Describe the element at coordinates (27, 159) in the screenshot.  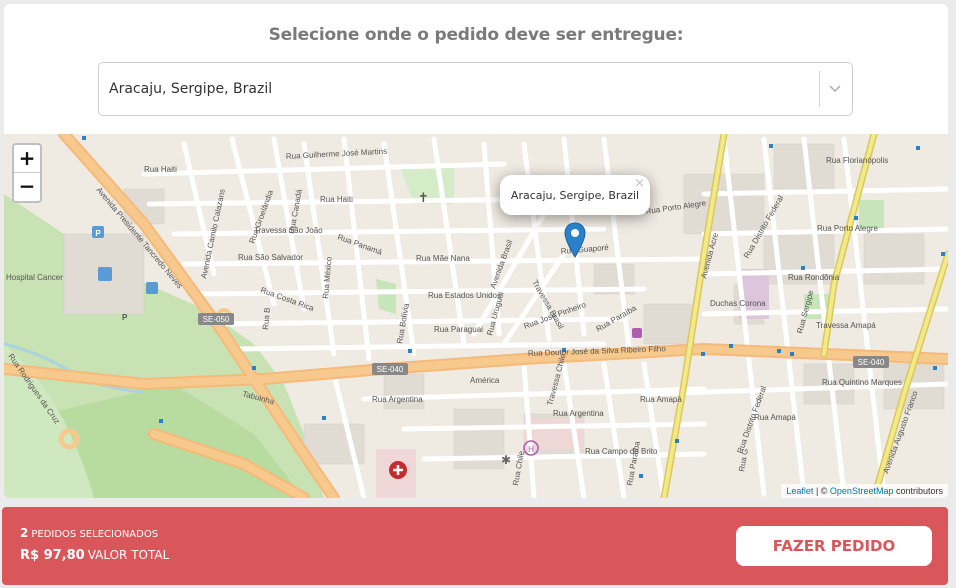
I see `zoom-in-button: +` at that location.